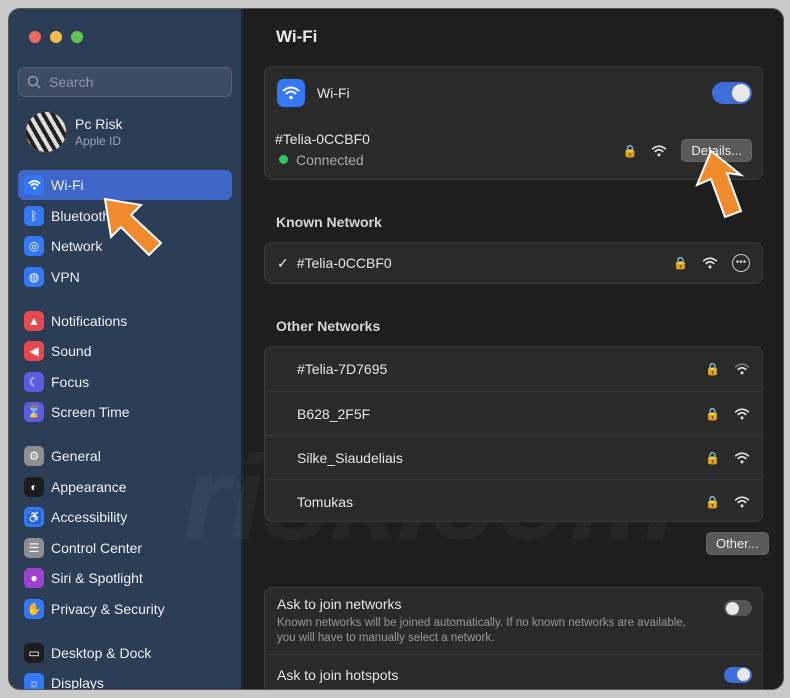 The image size is (790, 698). Describe the element at coordinates (513, 413) in the screenshot. I see `other-network-row: B628_2F5F 🔒` at that location.